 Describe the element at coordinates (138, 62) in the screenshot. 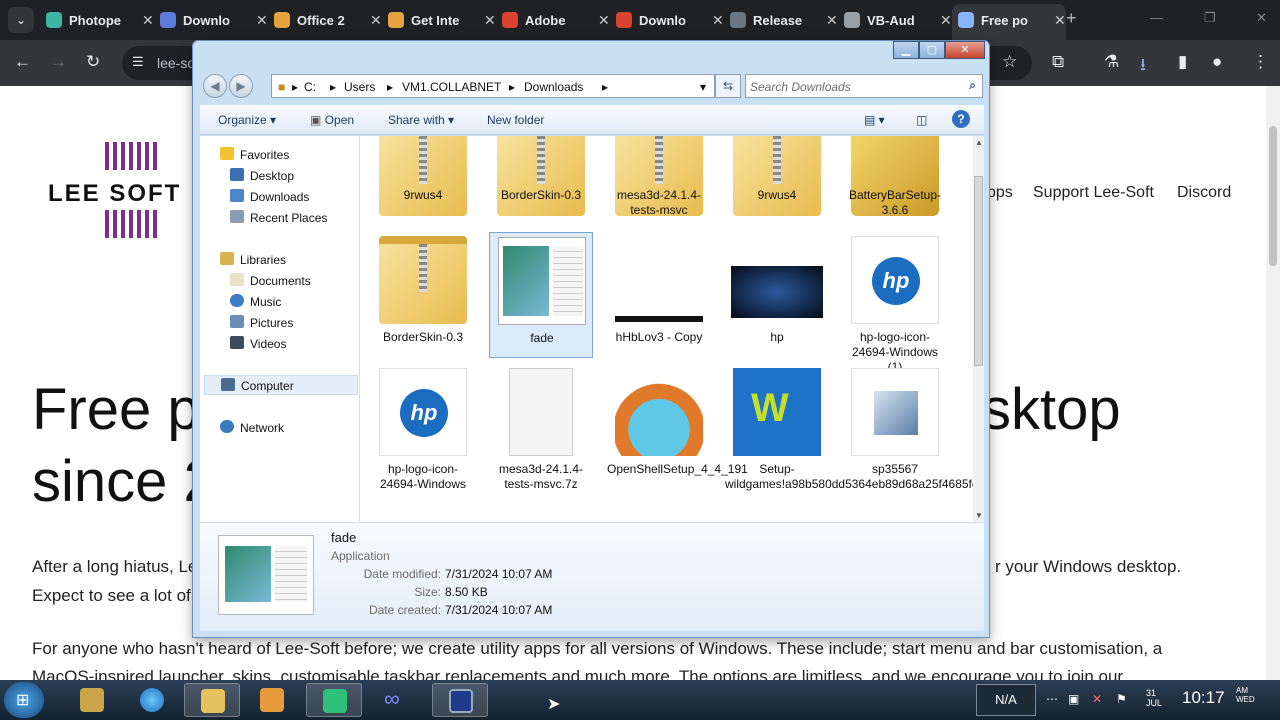

I see `site-info-icon: ☰` at that location.